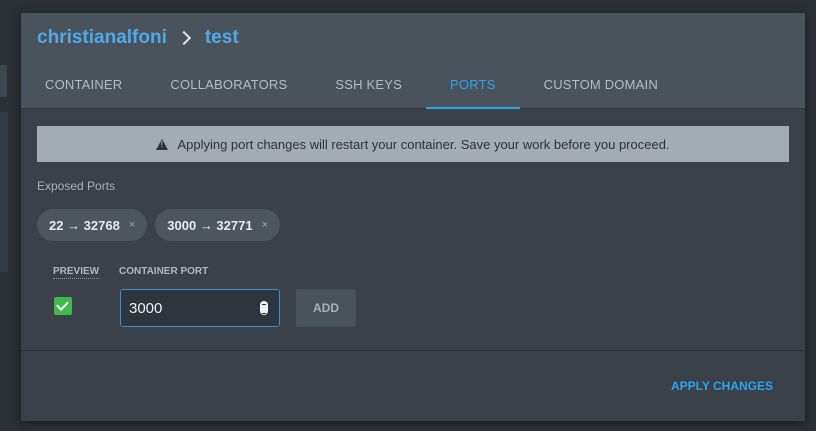 This screenshot has width=816, height=431. Describe the element at coordinates (84, 225) in the screenshot. I see `port-chip-label: 22 → 32768` at that location.